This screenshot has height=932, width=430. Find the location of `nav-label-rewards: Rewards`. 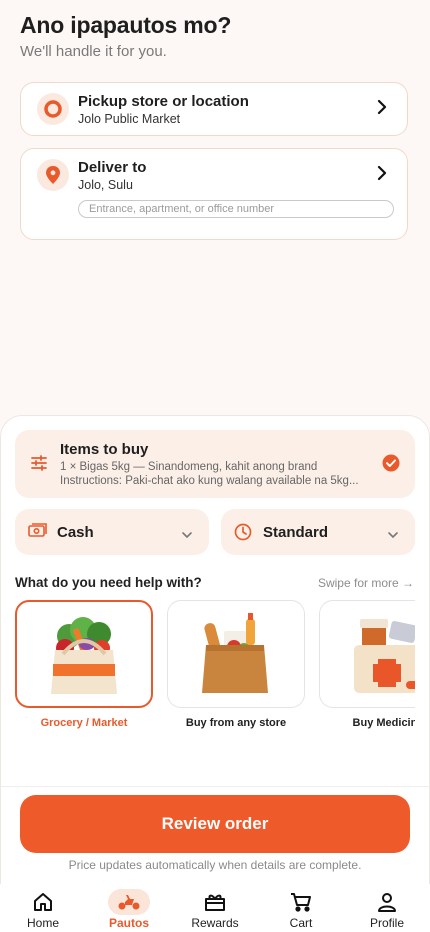

nav-label-rewards: Rewards is located at coordinates (215, 923).